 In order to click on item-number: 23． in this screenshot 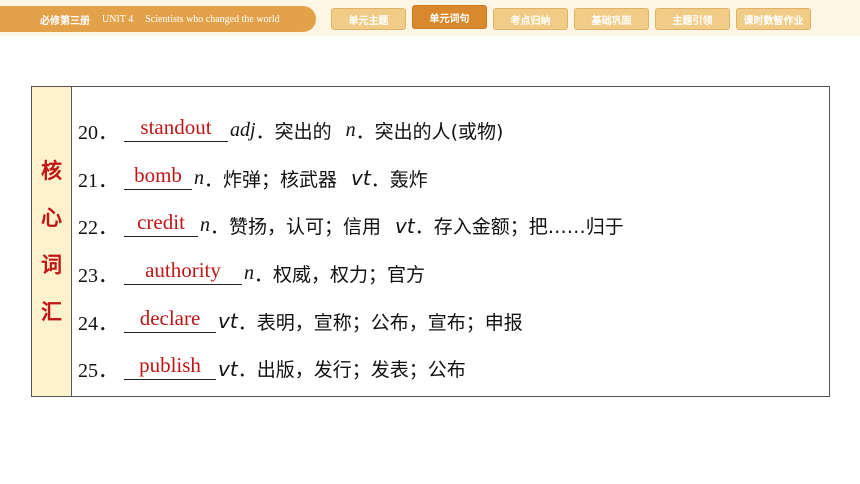, I will do `click(98, 276)`.